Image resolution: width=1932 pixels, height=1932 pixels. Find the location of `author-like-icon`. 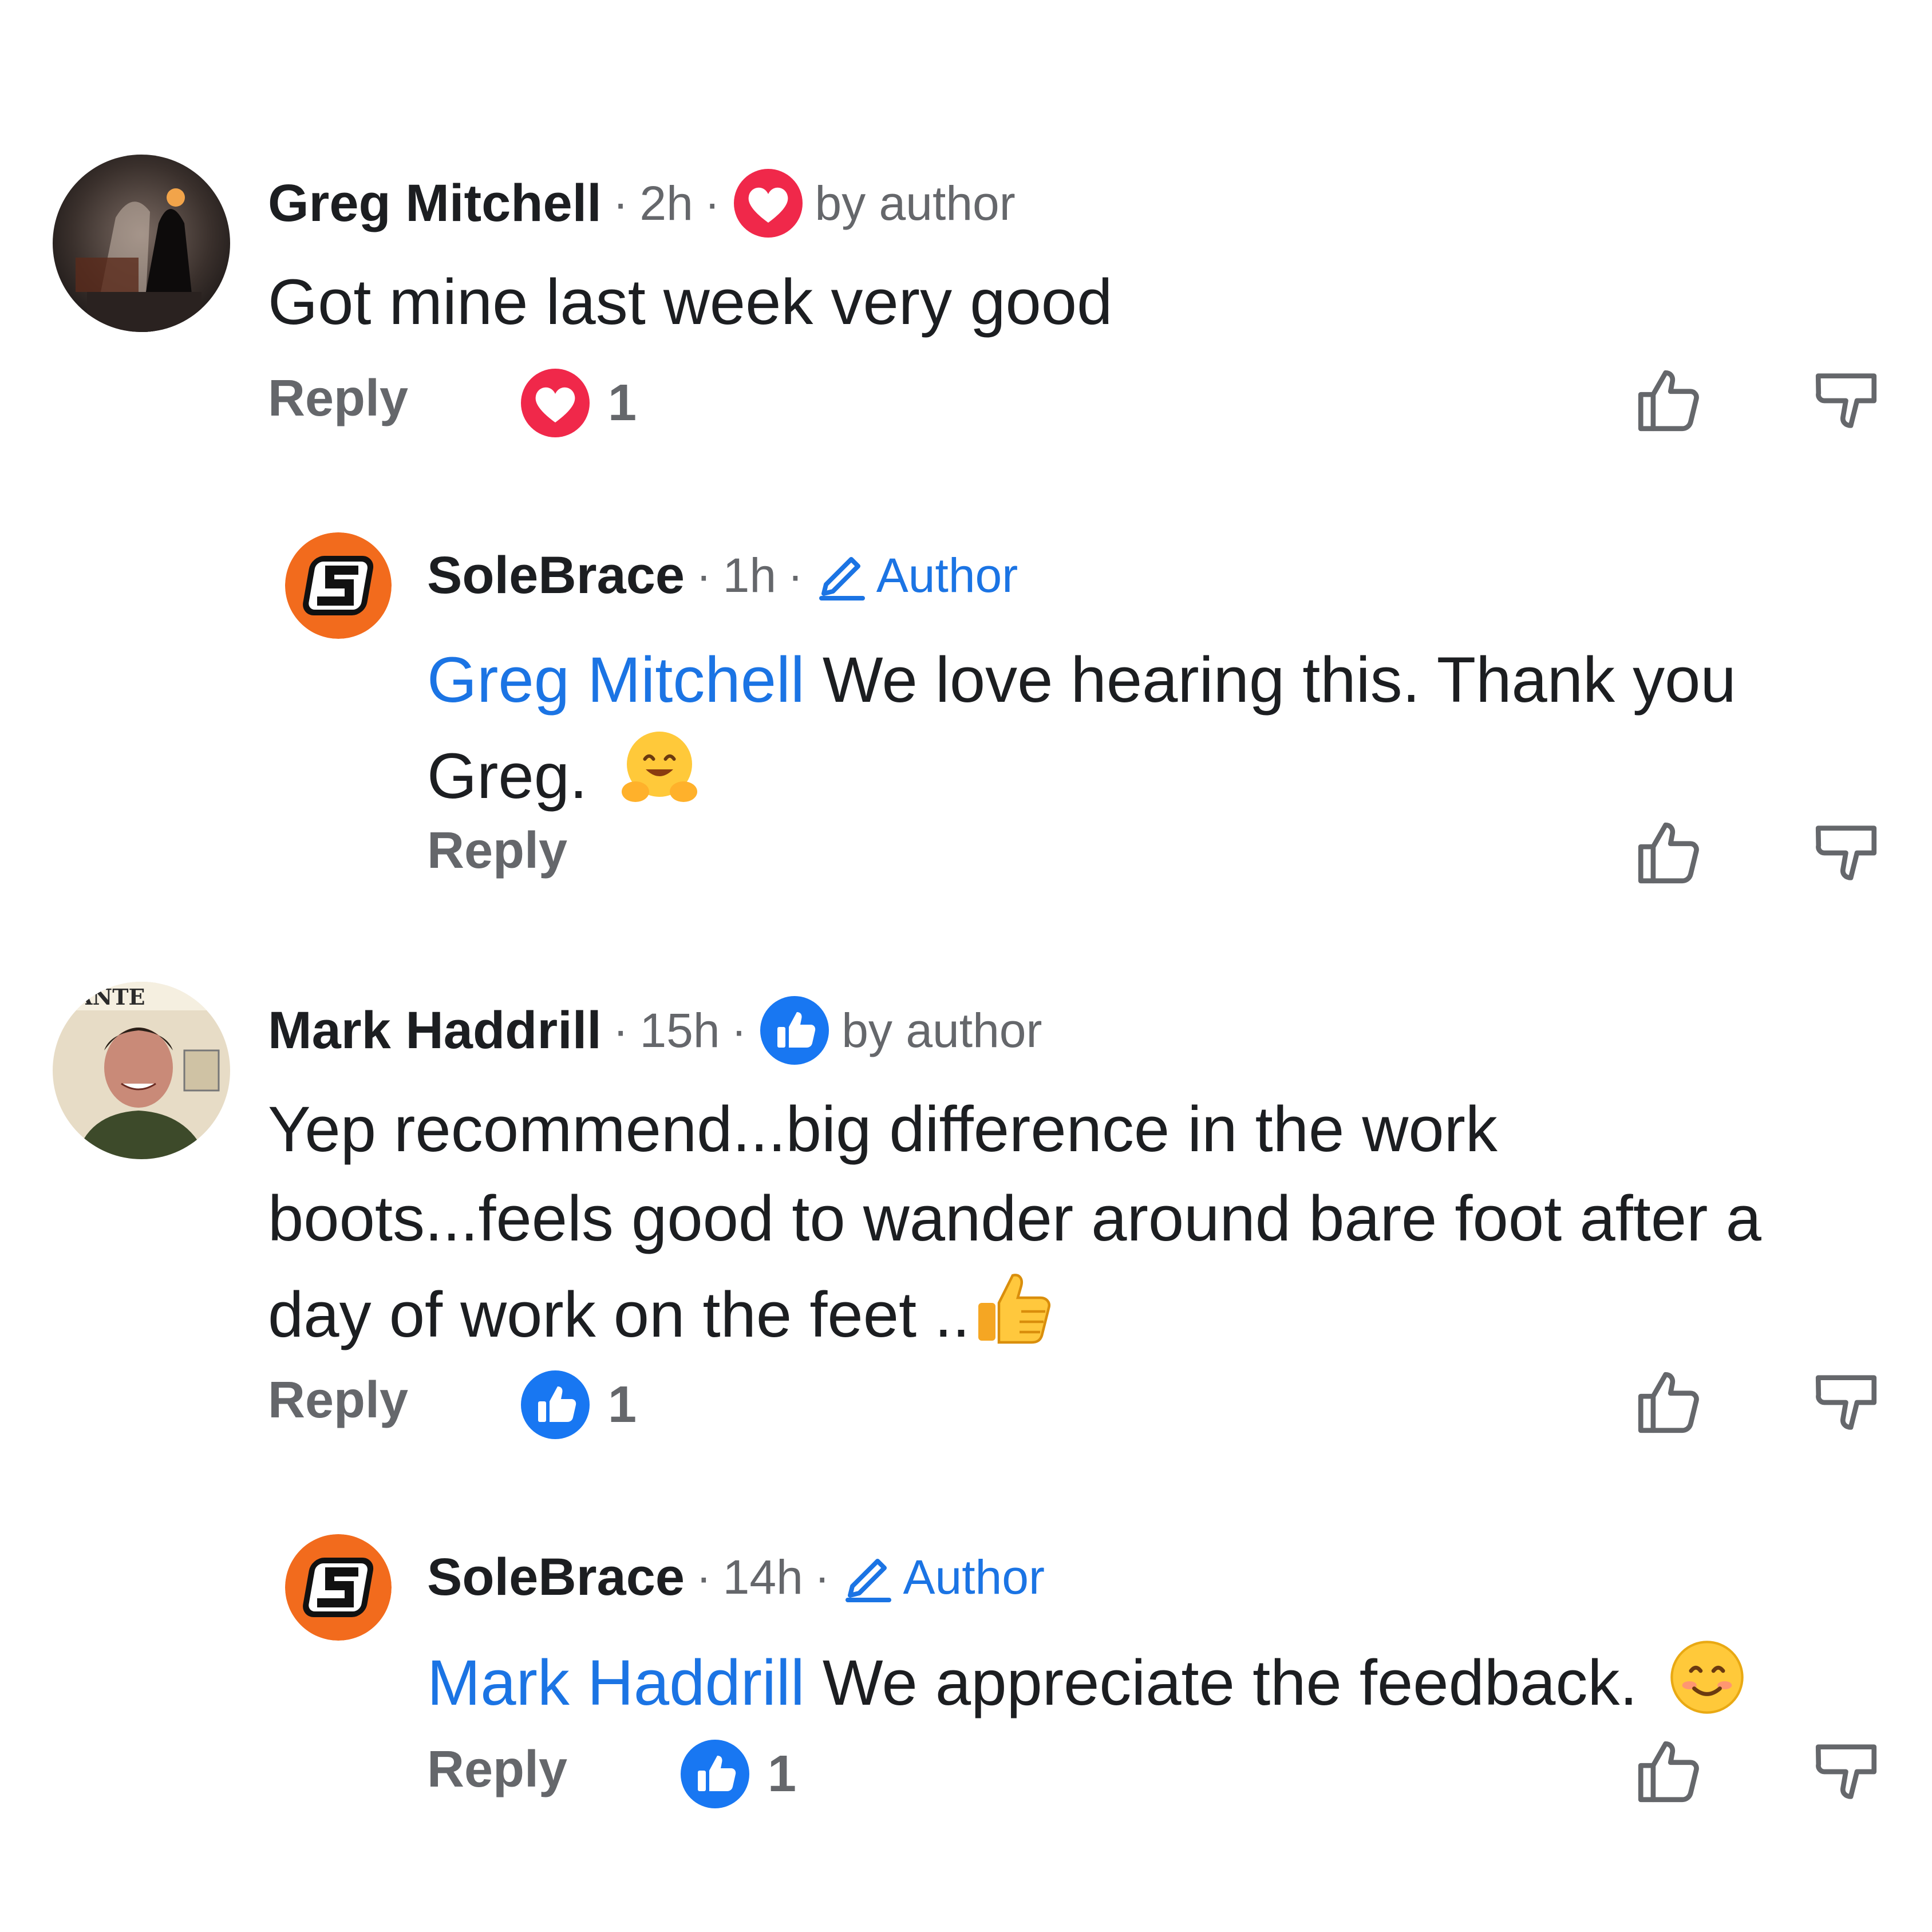

author-like-icon is located at coordinates (794, 1030).